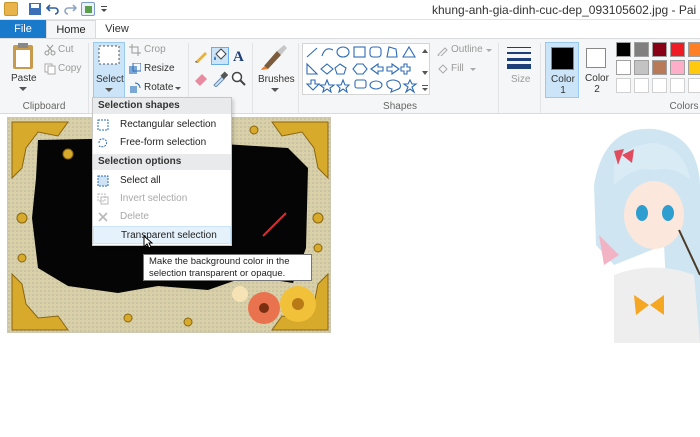 Image resolution: width=700 pixels, height=437 pixels. What do you see at coordinates (23, 69) in the screenshot?
I see `paste-button: Paste` at bounding box center [23, 69].